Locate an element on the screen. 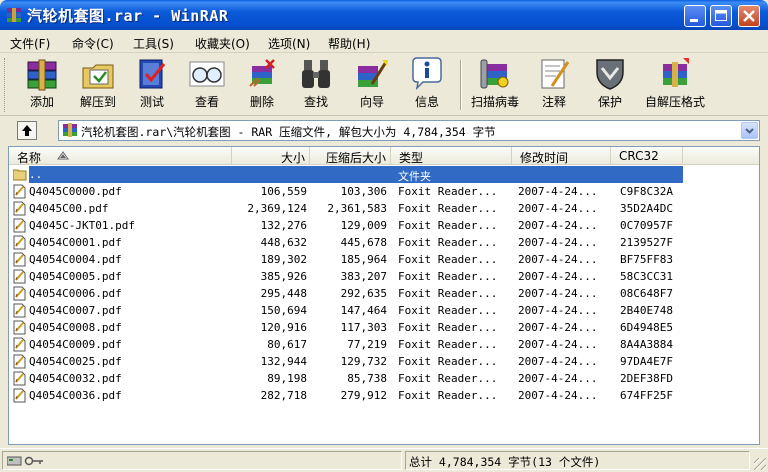 Image resolution: width=768 pixels, height=472 pixels. extract-folder-icon is located at coordinates (98, 76).